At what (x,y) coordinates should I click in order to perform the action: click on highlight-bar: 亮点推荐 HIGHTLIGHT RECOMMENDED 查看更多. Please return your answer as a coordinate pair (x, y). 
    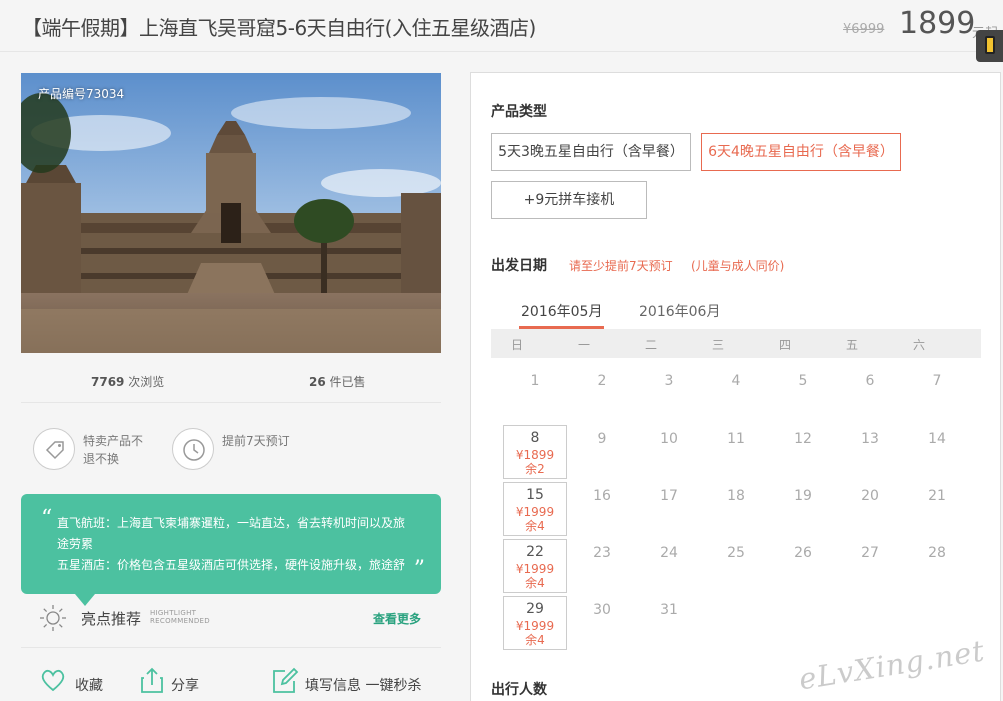
    Looking at the image, I should click on (231, 623).